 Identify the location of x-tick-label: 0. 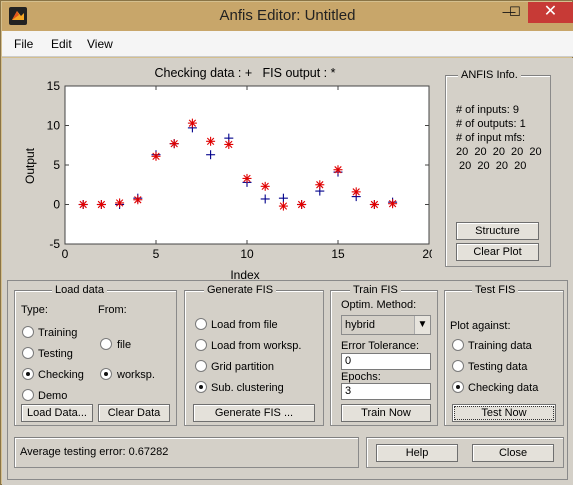
(65, 254).